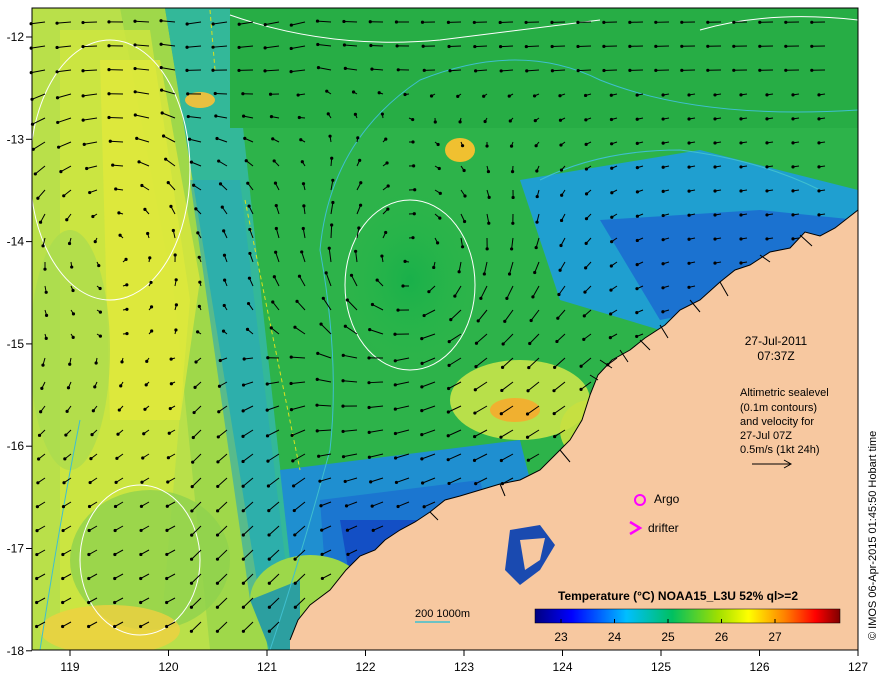 This screenshot has width=880, height=680. I want to click on y-tick-label: -14, so click(16, 242).